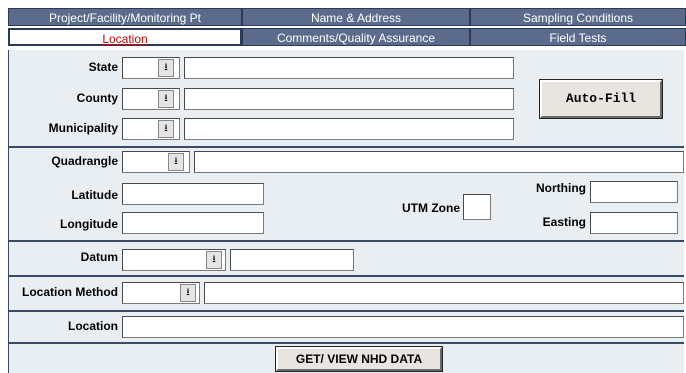 The width and height of the screenshot is (686, 373). Describe the element at coordinates (439, 162) in the screenshot. I see `quadrangle-name-field` at that location.